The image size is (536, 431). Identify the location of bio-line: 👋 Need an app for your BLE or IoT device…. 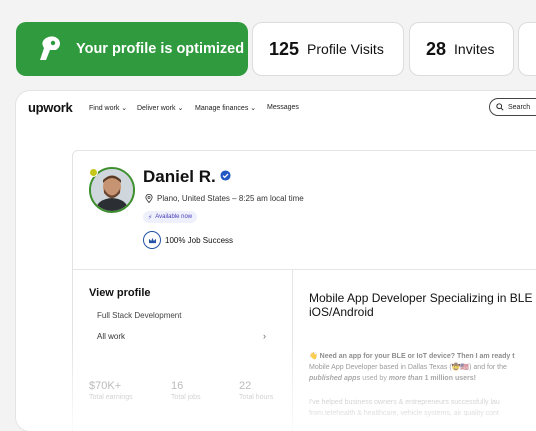
(422, 356).